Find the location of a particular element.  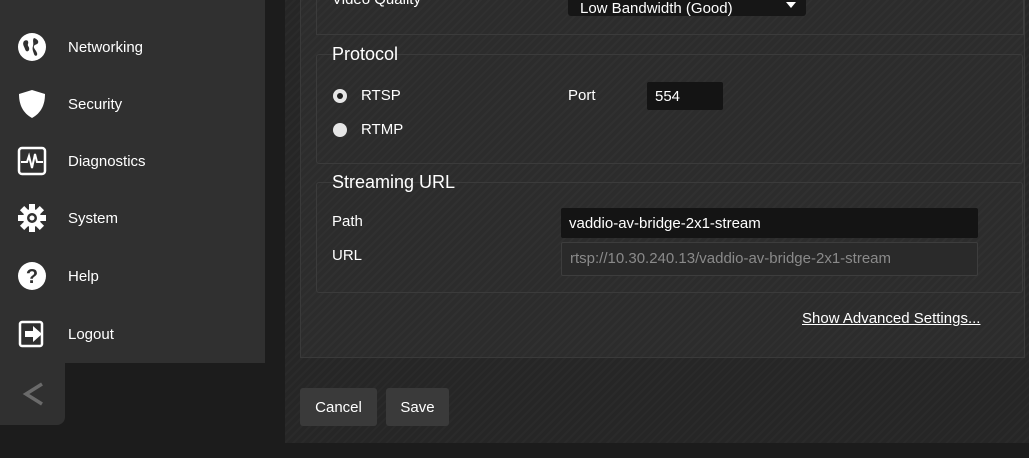

video-quality-select: Low Bandwidth (Good) is located at coordinates (687, 8).